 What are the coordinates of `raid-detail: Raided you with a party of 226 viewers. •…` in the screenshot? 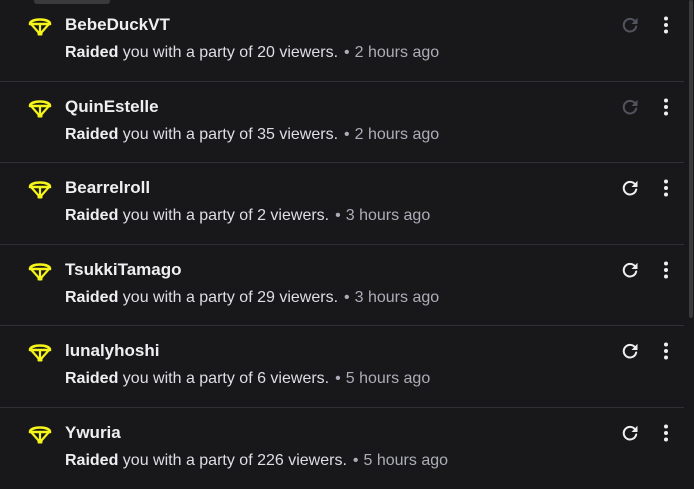 It's located at (256, 461).